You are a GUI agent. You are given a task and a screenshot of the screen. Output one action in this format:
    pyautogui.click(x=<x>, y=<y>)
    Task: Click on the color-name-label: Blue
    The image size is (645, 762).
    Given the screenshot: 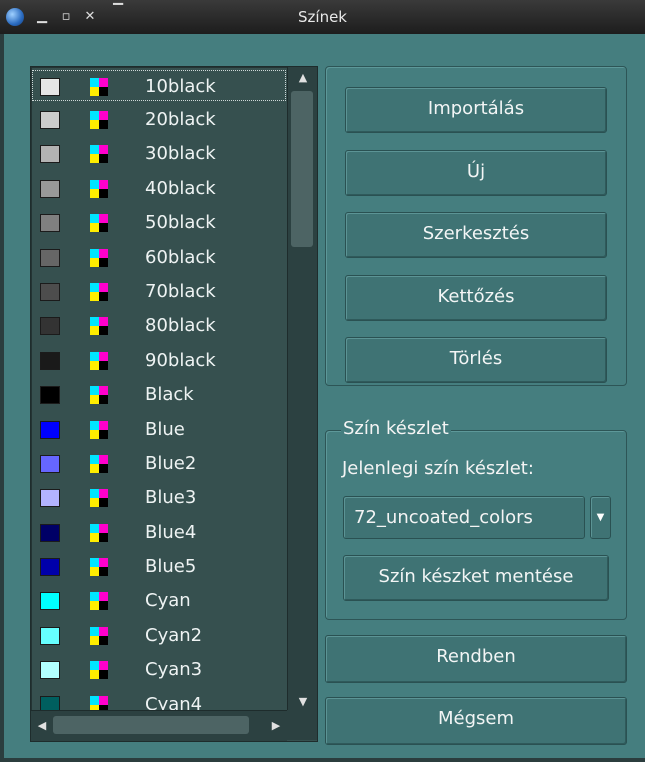 What is the action you would take?
    pyautogui.click(x=165, y=429)
    